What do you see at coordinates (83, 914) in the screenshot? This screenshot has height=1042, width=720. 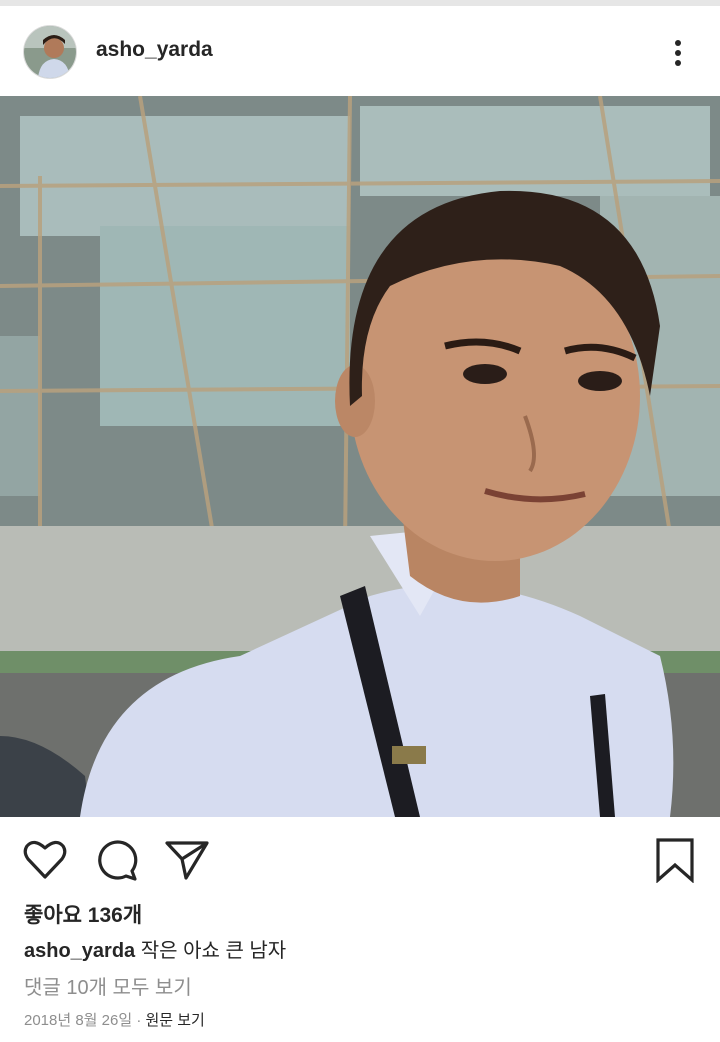 I see `likes-count: 좋아요 136개` at bounding box center [83, 914].